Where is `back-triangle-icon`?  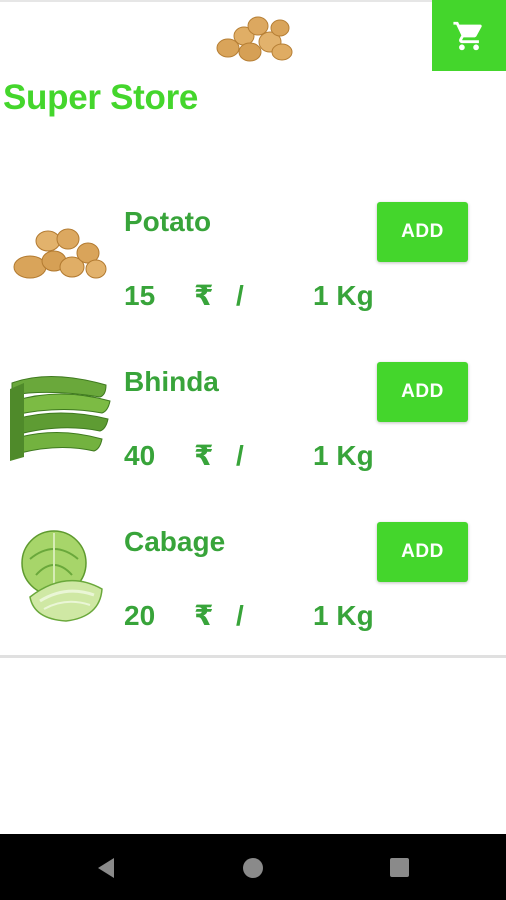 back-triangle-icon is located at coordinates (106, 868).